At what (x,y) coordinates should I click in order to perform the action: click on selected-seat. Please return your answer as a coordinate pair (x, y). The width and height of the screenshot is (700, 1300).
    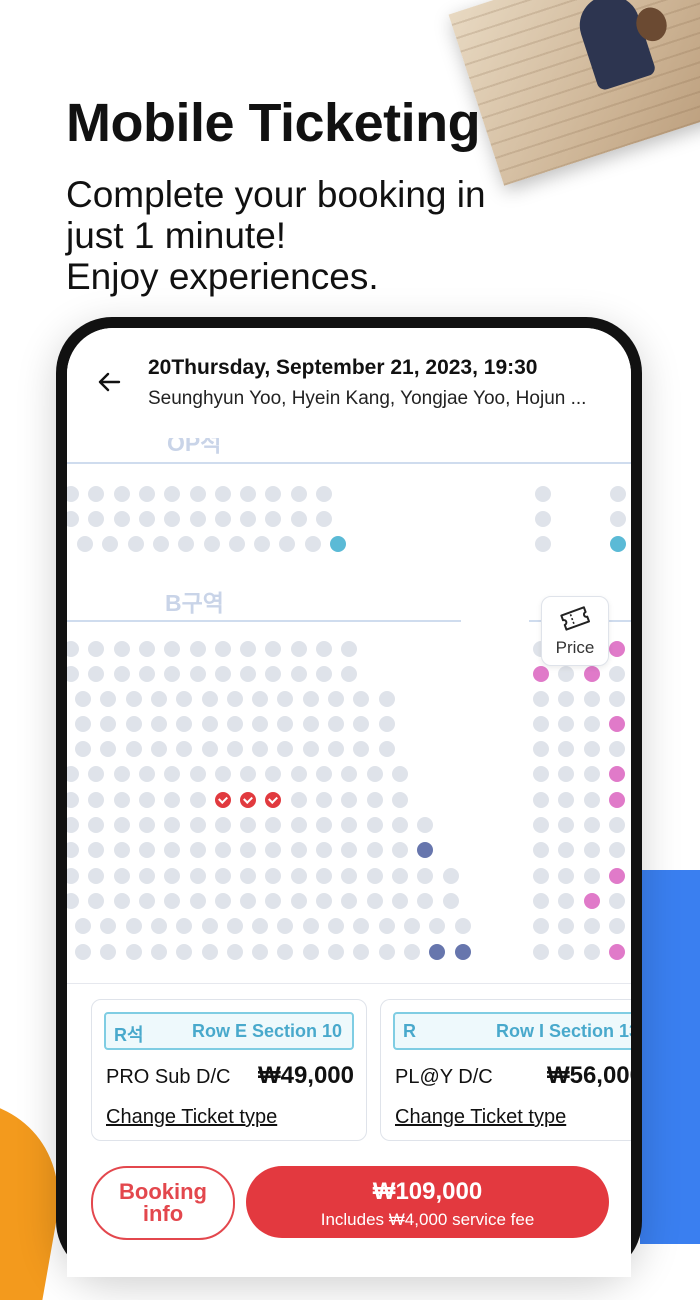
    Looking at the image, I should click on (273, 800).